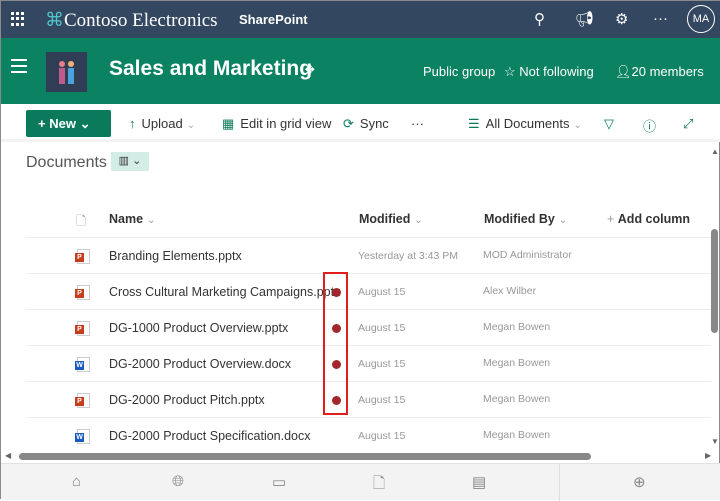 The height and width of the screenshot is (501, 720). What do you see at coordinates (175, 256) in the screenshot?
I see `file-name: Branding Elements.pptx` at bounding box center [175, 256].